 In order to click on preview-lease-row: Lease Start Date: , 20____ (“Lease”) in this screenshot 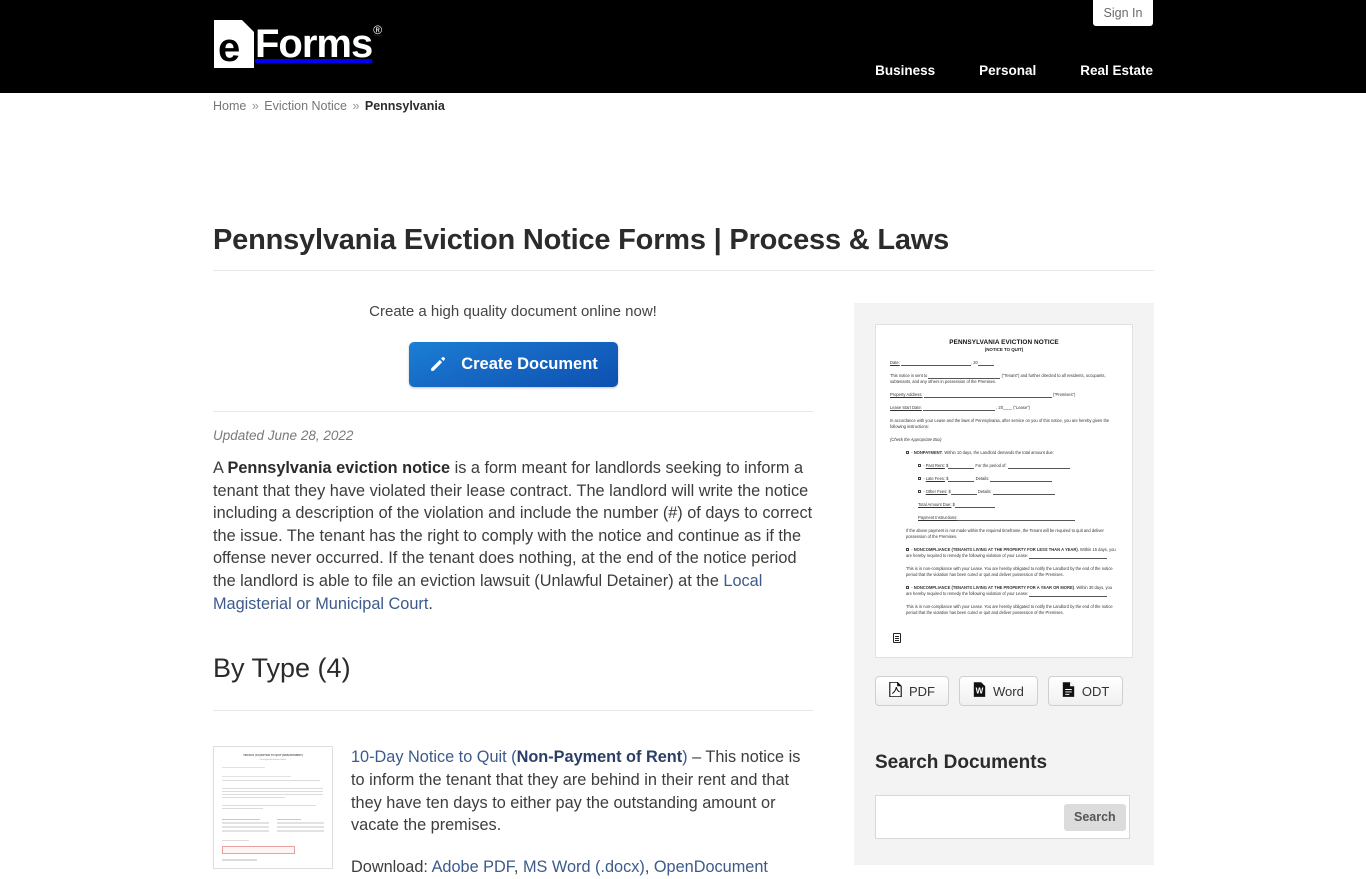, I will do `click(1004, 408)`.